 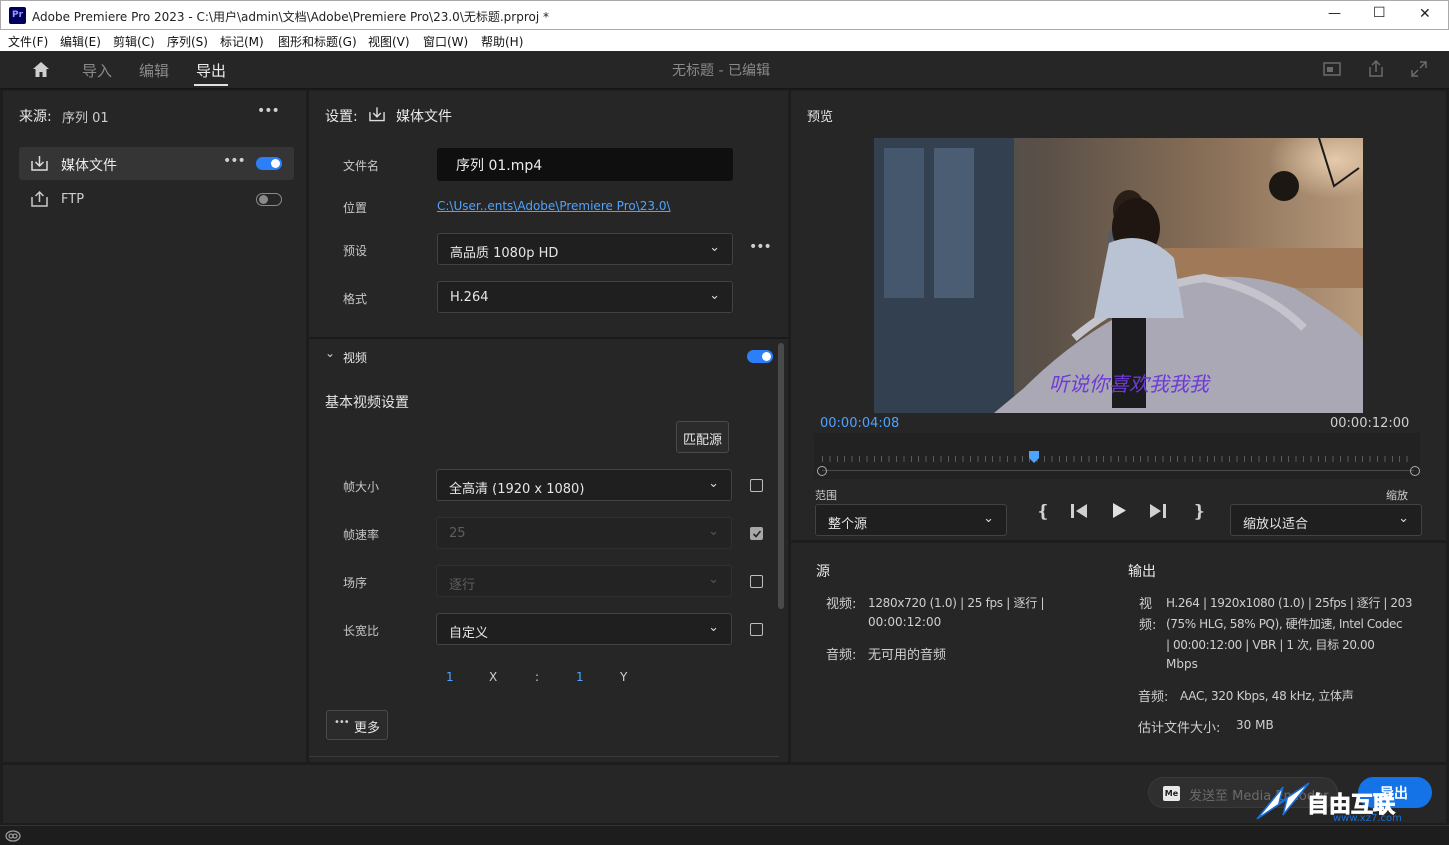 What do you see at coordinates (1079, 511) in the screenshot?
I see `step-back-icon` at bounding box center [1079, 511].